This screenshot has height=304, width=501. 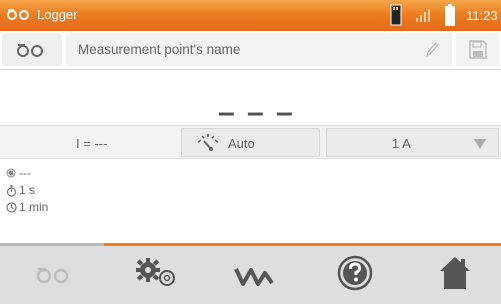 I want to click on nav-settings-button, so click(x=154, y=275).